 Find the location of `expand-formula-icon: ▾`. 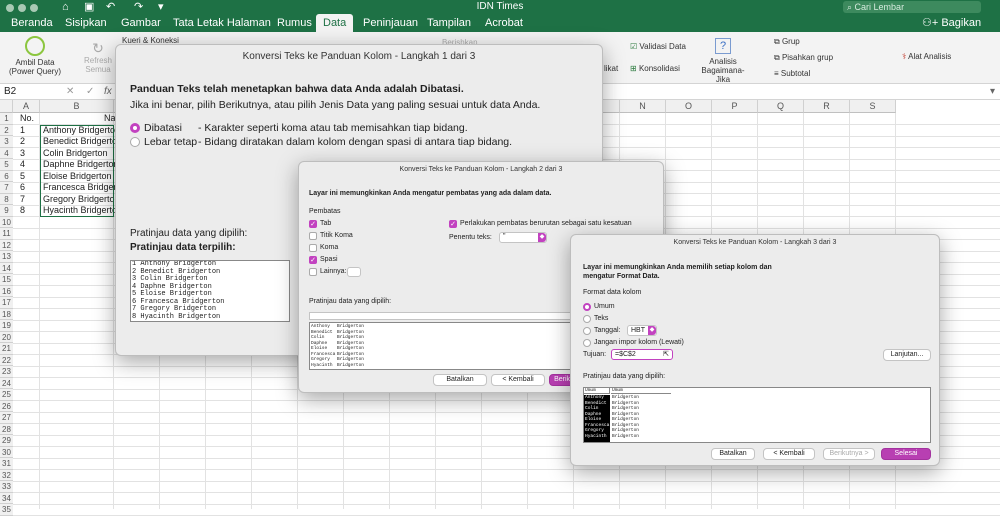

expand-formula-icon: ▾ is located at coordinates (992, 92).